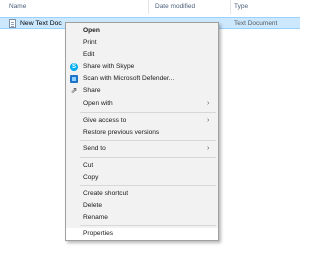 The image size is (320, 255). I want to click on menu-item-label: Send to, so click(94, 148).